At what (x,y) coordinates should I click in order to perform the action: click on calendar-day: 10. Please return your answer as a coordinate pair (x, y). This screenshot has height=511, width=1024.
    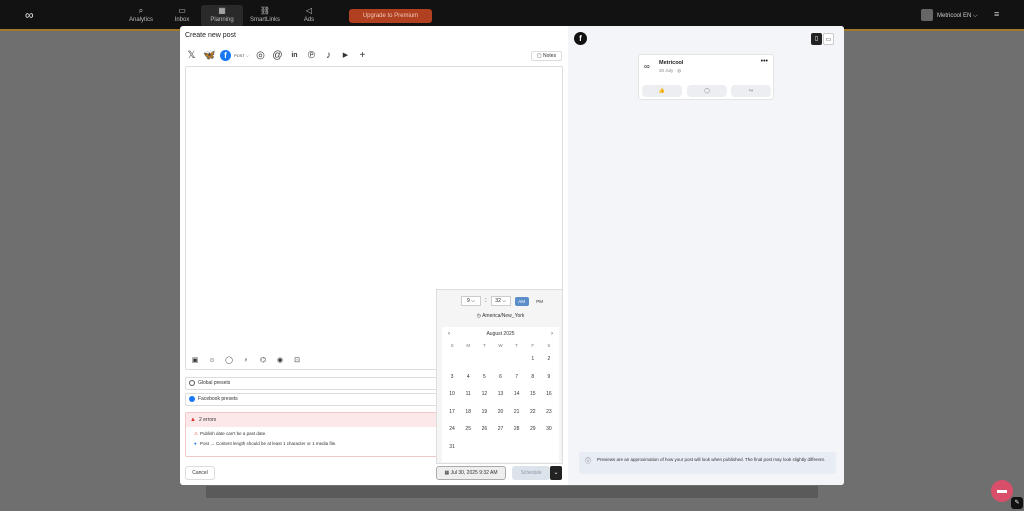
    Looking at the image, I should click on (452, 395).